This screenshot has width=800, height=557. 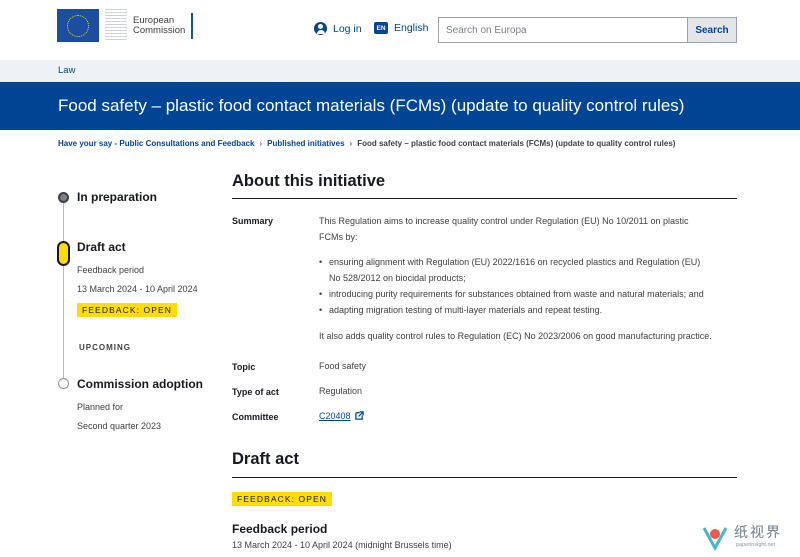 I want to click on search-form: Search, so click(x=587, y=30).